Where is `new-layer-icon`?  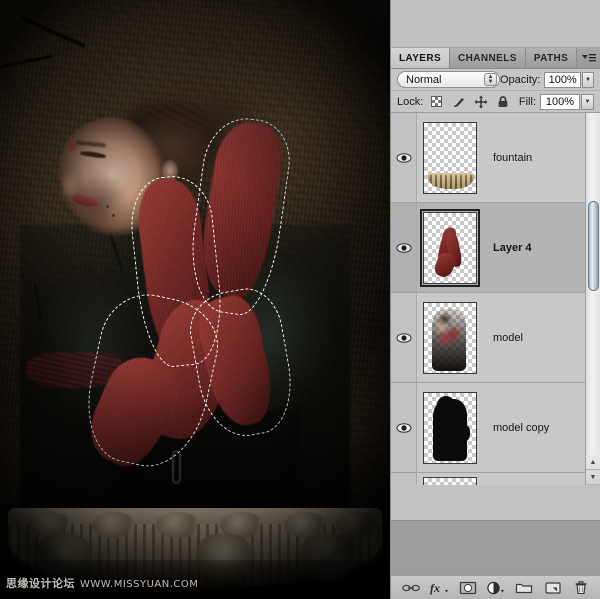 new-layer-icon is located at coordinates (553, 588).